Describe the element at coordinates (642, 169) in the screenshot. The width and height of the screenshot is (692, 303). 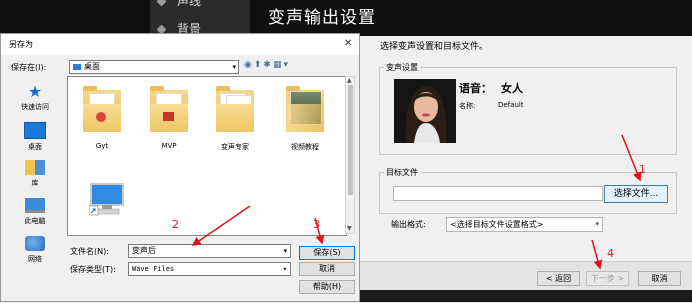
I see `annotation-number: 1` at that location.